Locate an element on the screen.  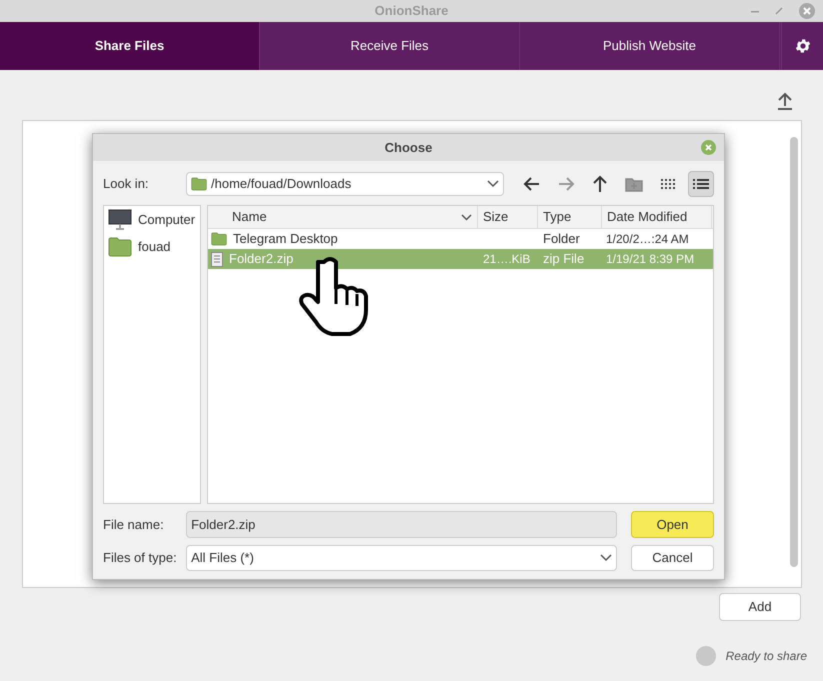
file-row: Telegram Desktop Folder 1/20/2…:24 AM is located at coordinates (460, 239).